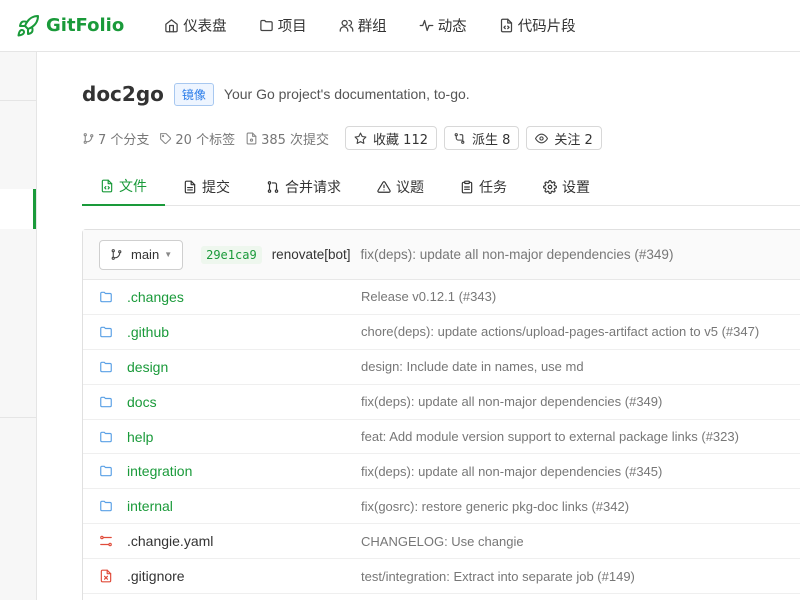 The height and width of the screenshot is (600, 800). What do you see at coordinates (491, 140) in the screenshot?
I see `fork-label: 派生 8` at bounding box center [491, 140].